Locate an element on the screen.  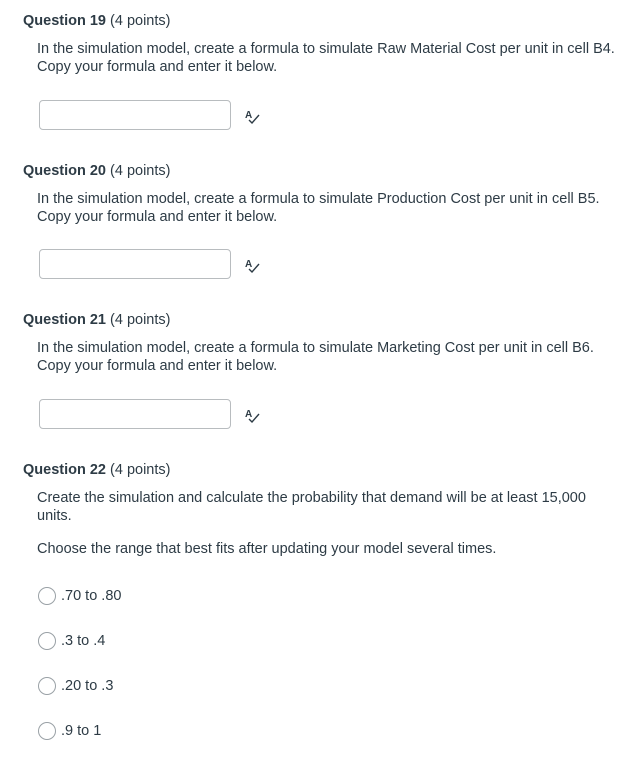
answer-option: .70 to .80 is located at coordinates (79, 596).